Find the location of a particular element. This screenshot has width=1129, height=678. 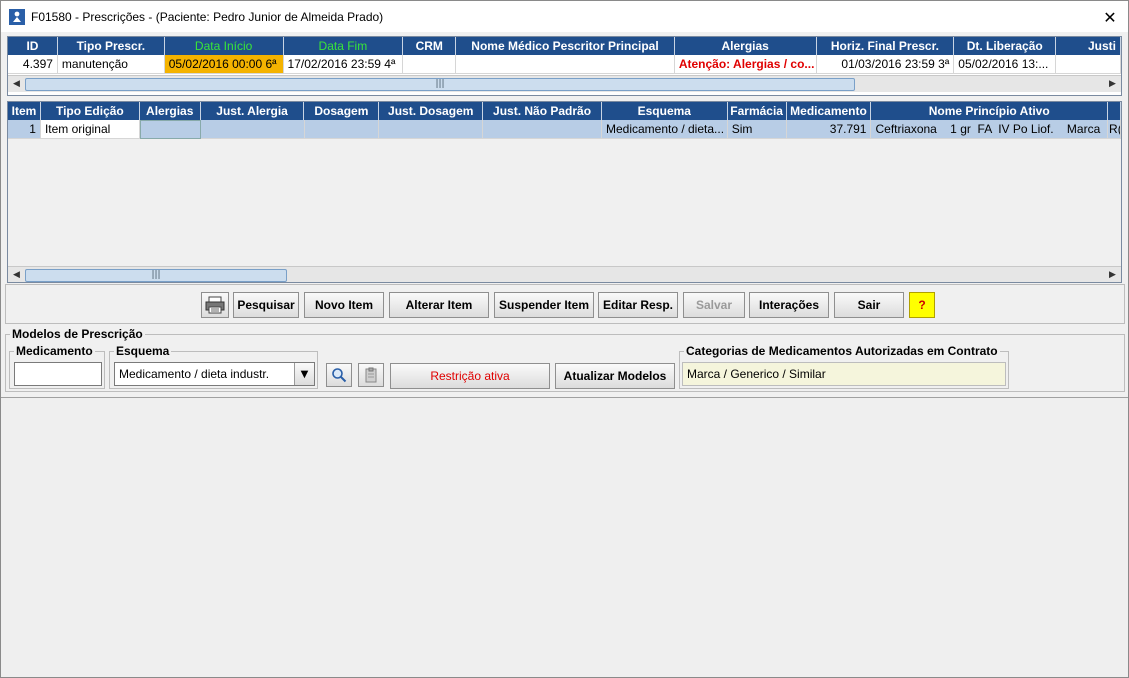

clipboard-icon is located at coordinates (371, 375).